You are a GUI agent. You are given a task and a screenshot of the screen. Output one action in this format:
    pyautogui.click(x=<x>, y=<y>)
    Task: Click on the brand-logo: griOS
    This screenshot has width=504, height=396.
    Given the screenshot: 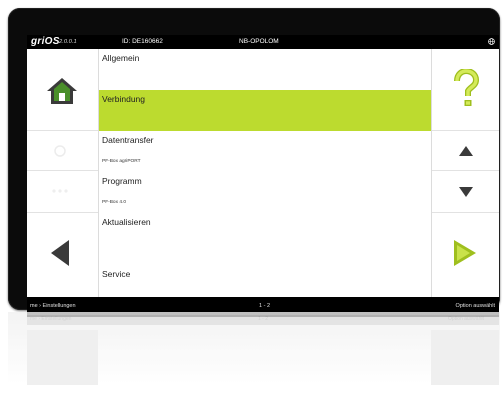 What is the action you would take?
    pyautogui.click(x=45, y=41)
    